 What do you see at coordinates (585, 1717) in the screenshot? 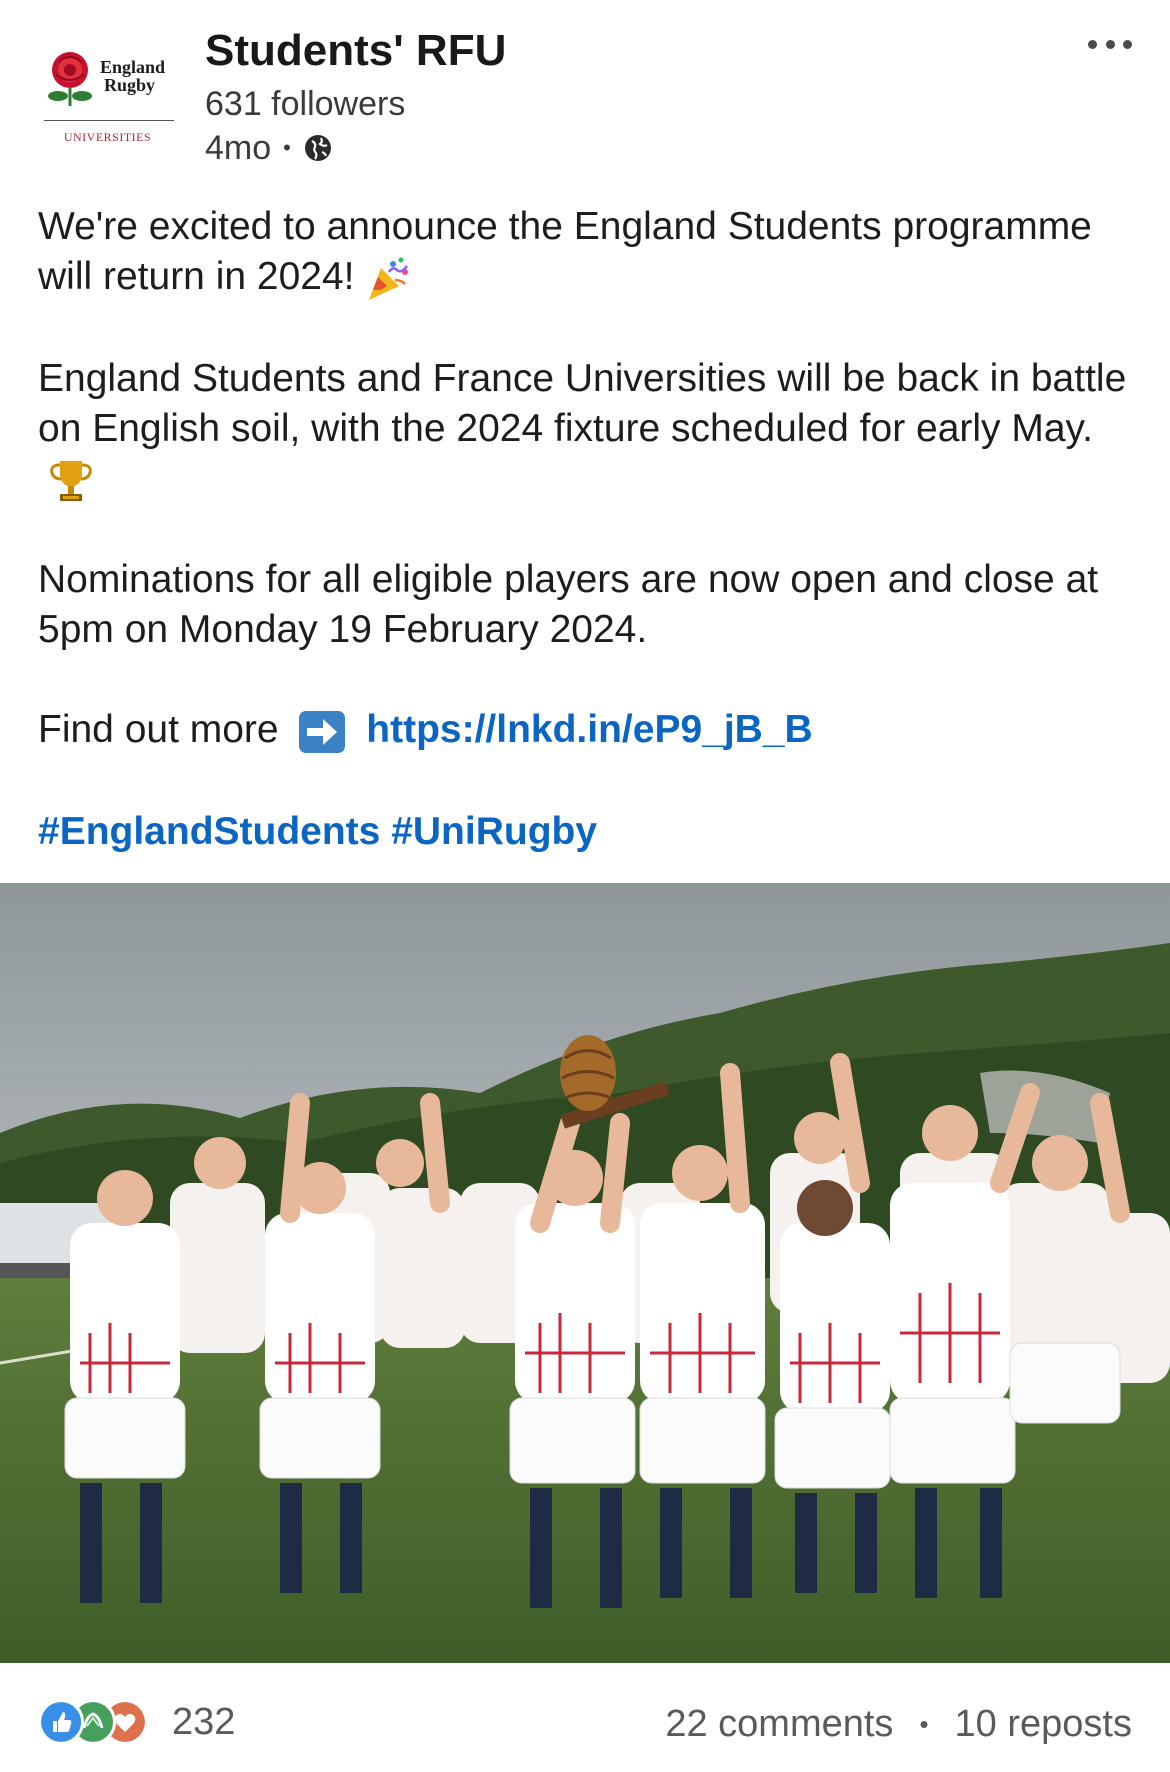
I see `social-counts: 232 22 comments • 10 reposts` at bounding box center [585, 1717].